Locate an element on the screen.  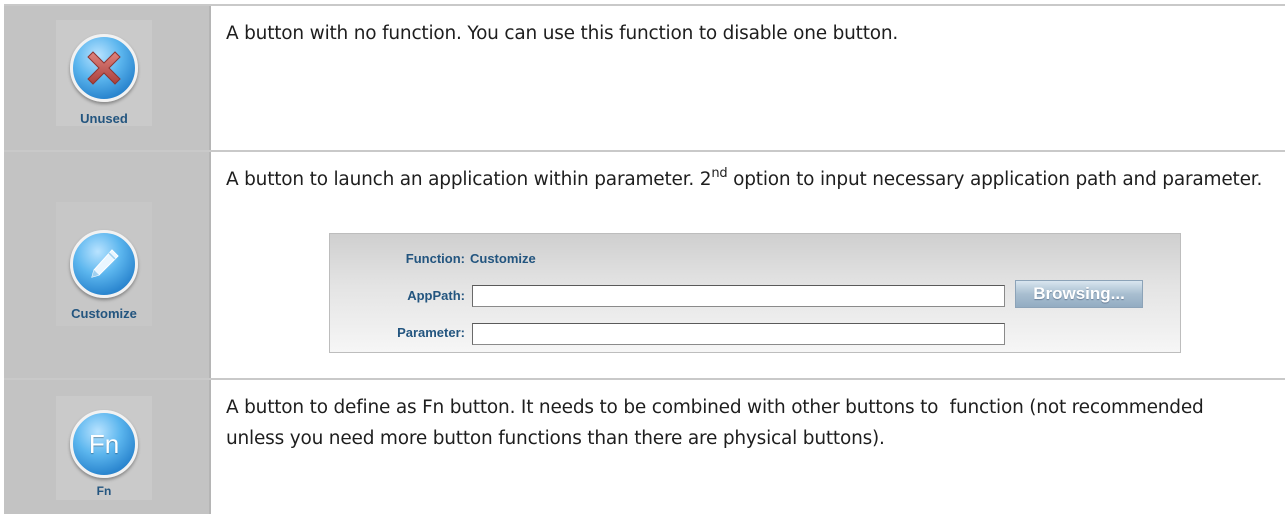
fn-orb: Fn is located at coordinates (104, 444).